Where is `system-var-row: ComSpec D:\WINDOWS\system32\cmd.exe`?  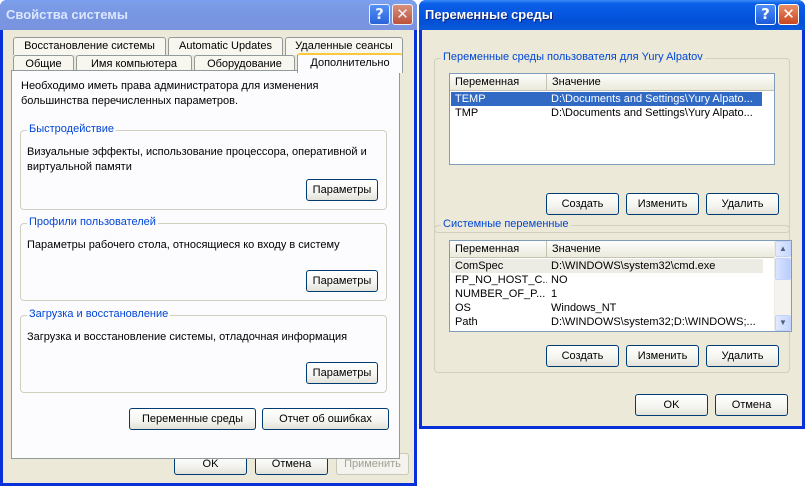
system-var-row: ComSpec D:\WINDOWS\system32\cmd.exe is located at coordinates (607, 266).